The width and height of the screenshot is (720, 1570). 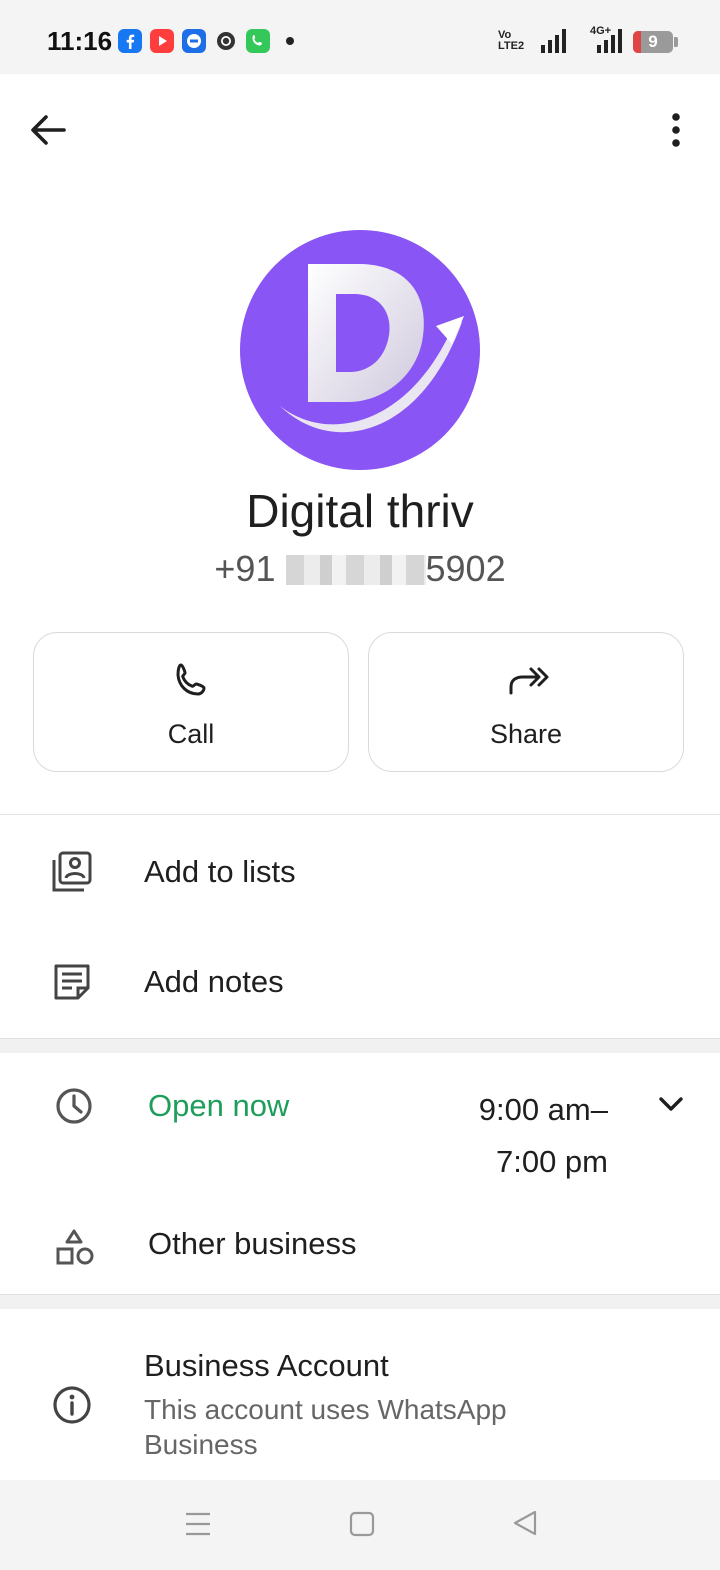 What do you see at coordinates (74, 1106) in the screenshot?
I see `clock-icon` at bounding box center [74, 1106].